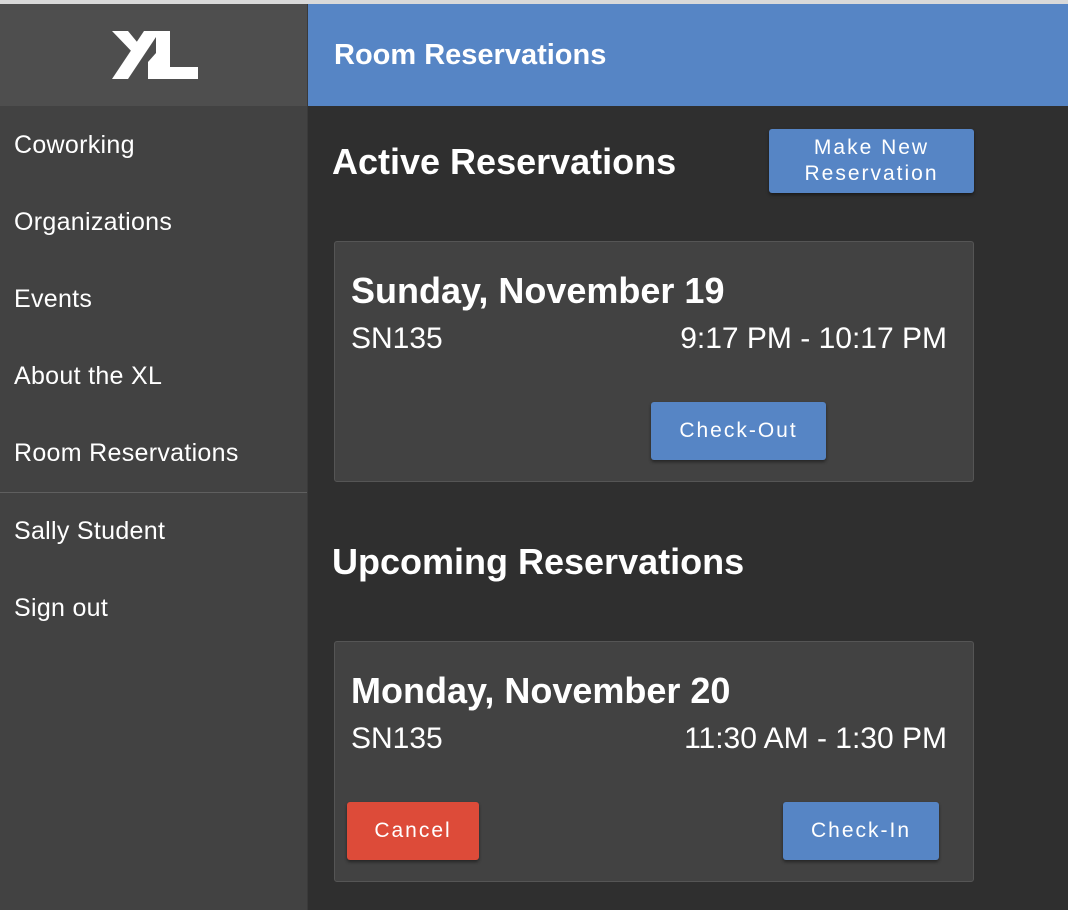  Describe the element at coordinates (738, 431) in the screenshot. I see `check-out-button: Check-Out` at that location.